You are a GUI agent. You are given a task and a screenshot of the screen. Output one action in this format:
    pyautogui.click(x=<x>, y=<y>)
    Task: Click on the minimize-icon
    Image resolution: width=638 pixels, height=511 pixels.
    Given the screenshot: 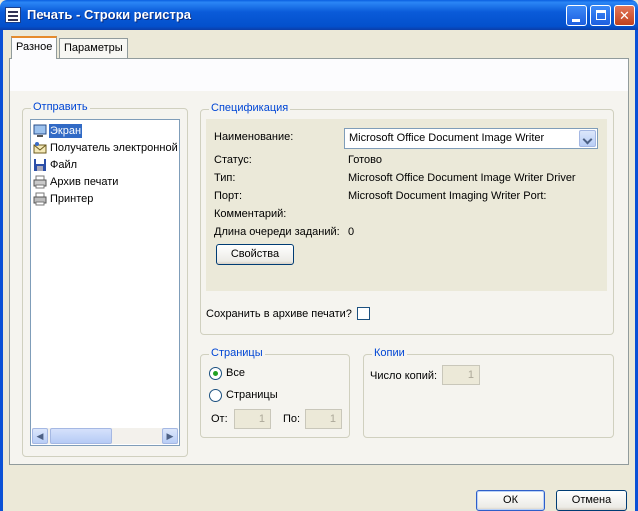 What is the action you would take?
    pyautogui.click(x=576, y=20)
    